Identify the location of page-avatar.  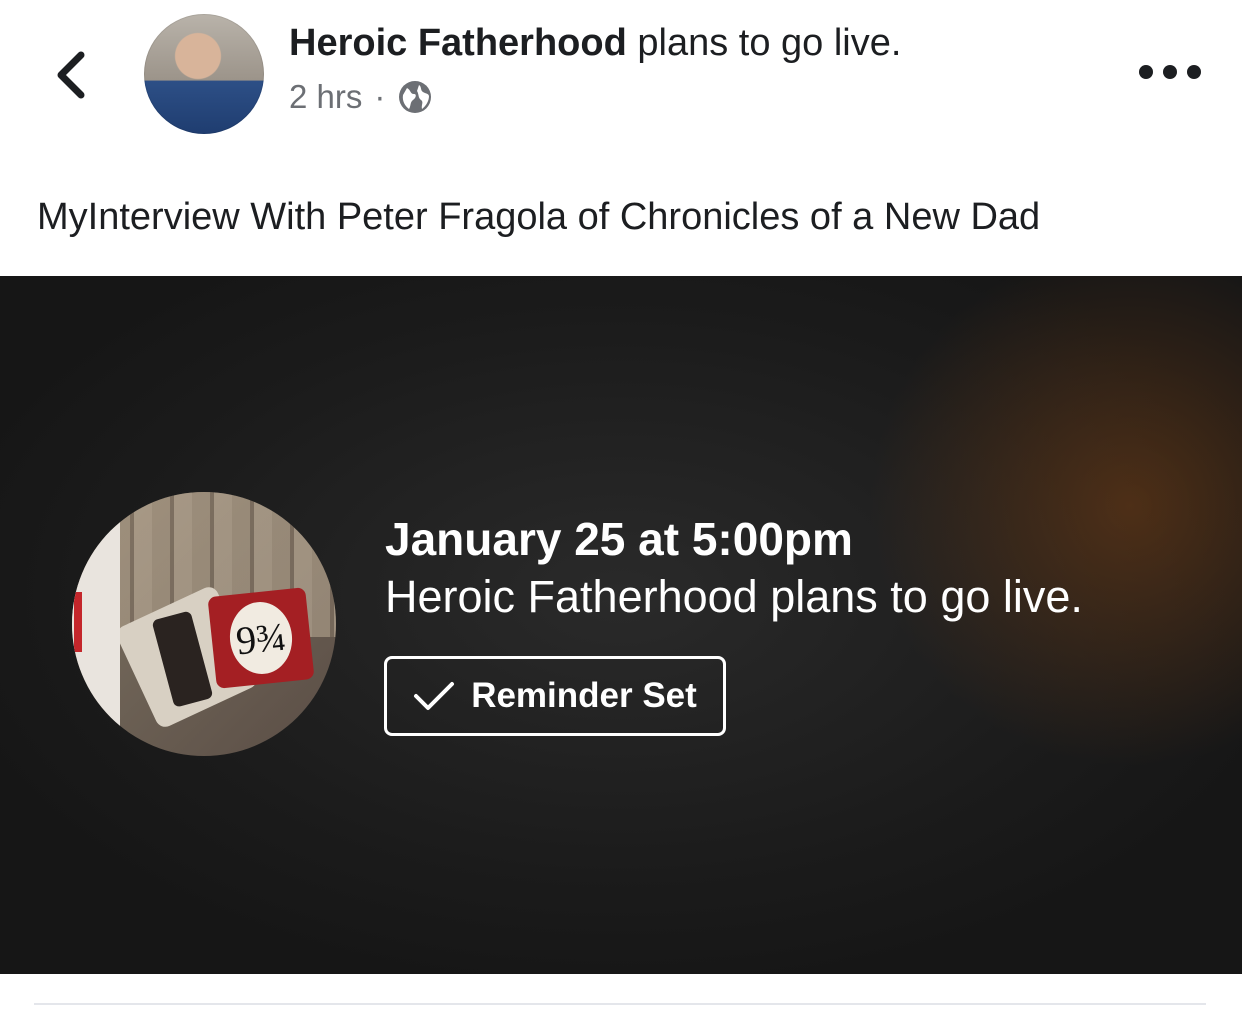
(204, 74).